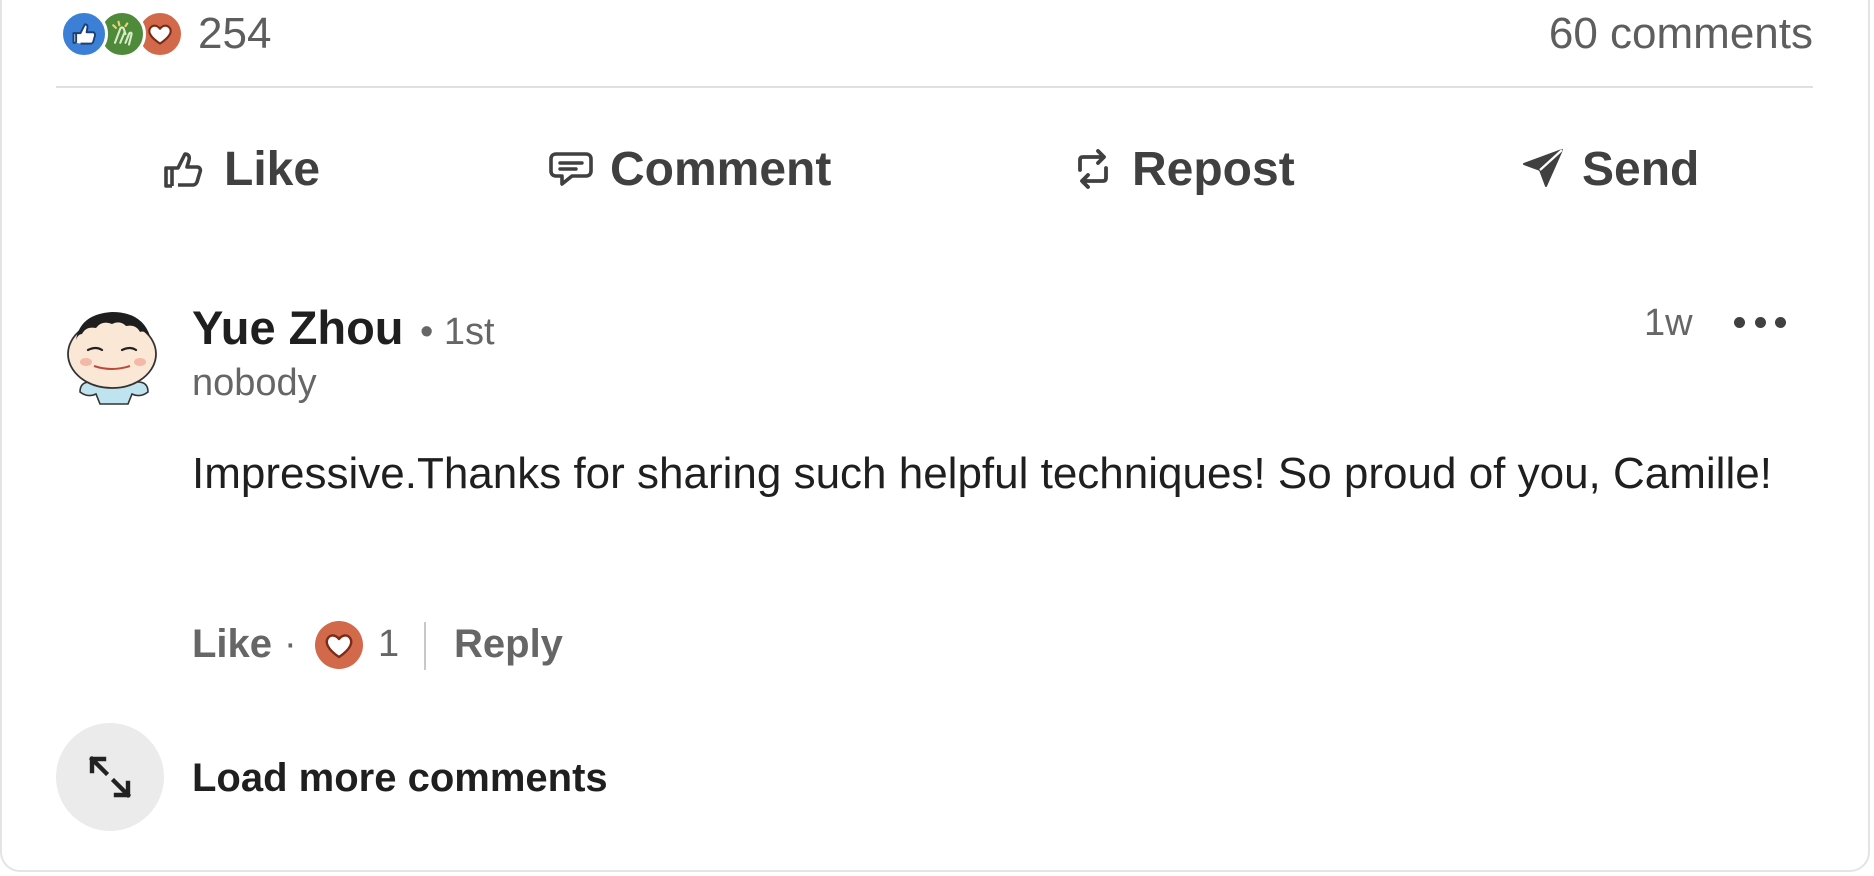  What do you see at coordinates (272, 169) in the screenshot?
I see `like-label: Like` at bounding box center [272, 169].